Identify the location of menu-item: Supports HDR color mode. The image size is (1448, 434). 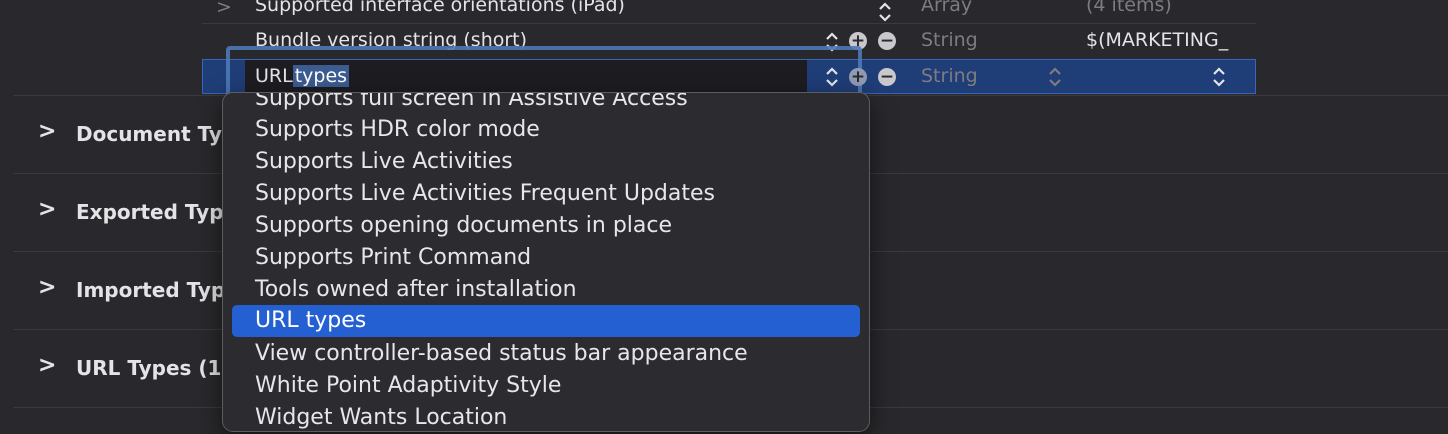
(546, 130).